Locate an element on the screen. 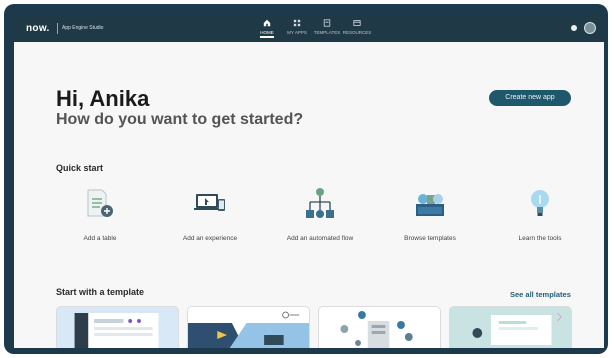 The height and width of the screenshot is (358, 614). grid-icon is located at coordinates (297, 23).